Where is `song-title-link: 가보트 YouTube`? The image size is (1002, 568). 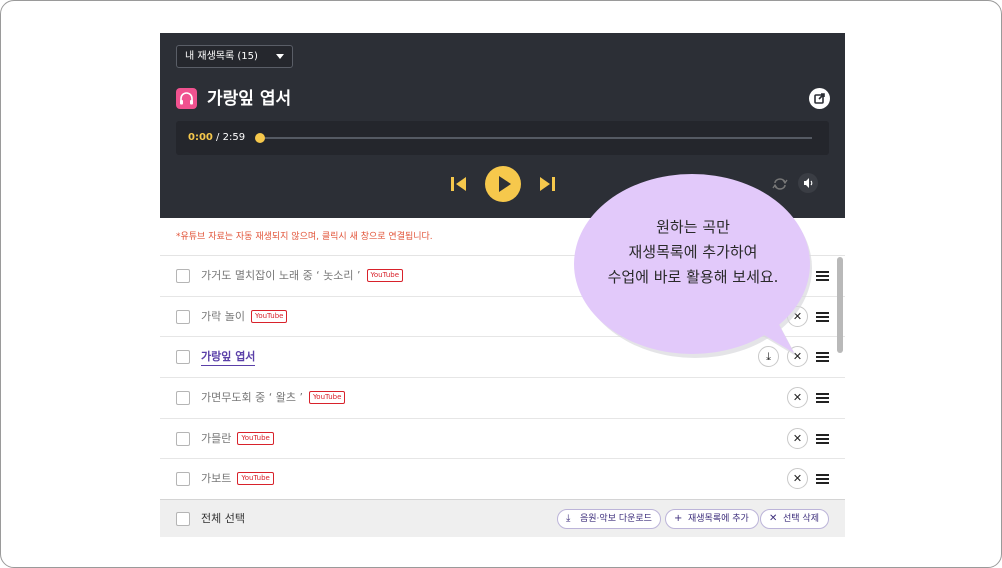 song-title-link: 가보트 YouTube is located at coordinates (237, 479).